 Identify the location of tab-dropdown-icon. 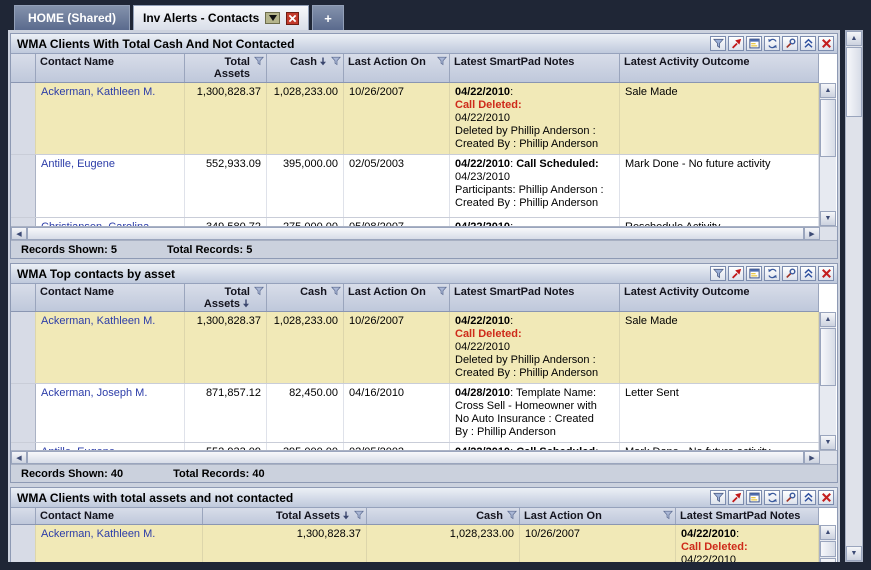
(273, 18).